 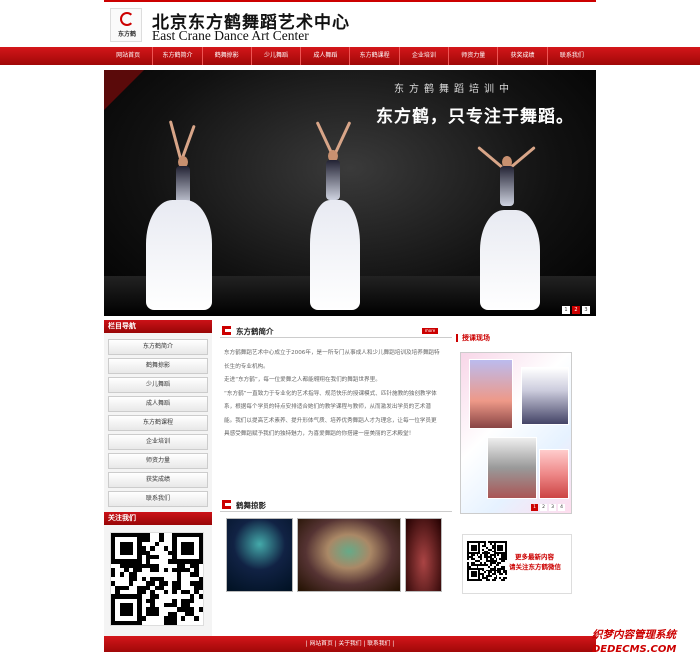 I want to click on nav-extension-right, so click(x=648, y=56).